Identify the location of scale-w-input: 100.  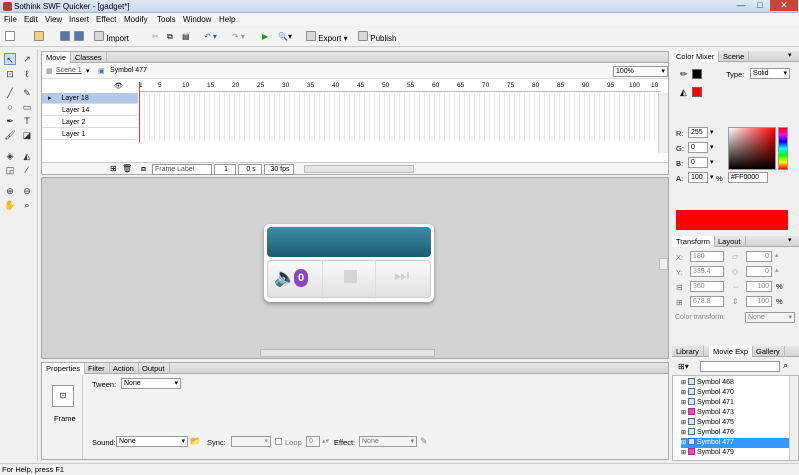
(759, 286).